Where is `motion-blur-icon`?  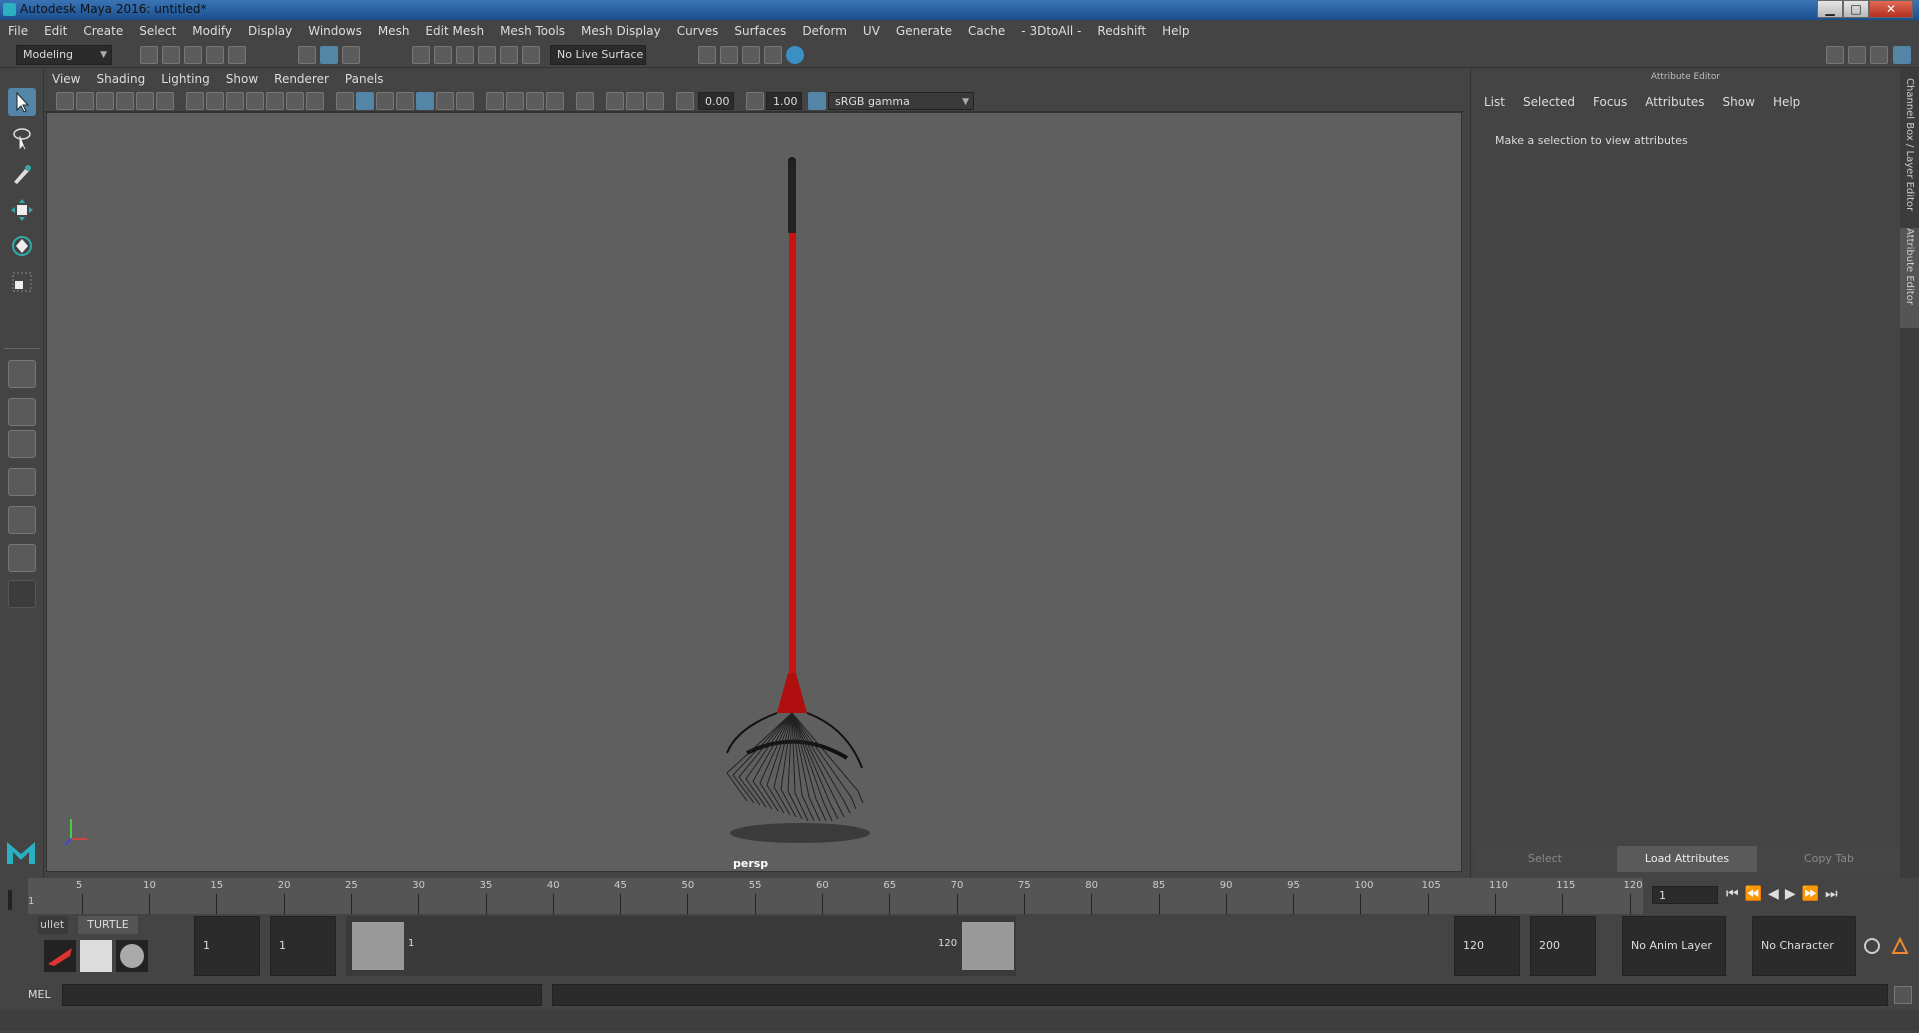 motion-blur-icon is located at coordinates (535, 101).